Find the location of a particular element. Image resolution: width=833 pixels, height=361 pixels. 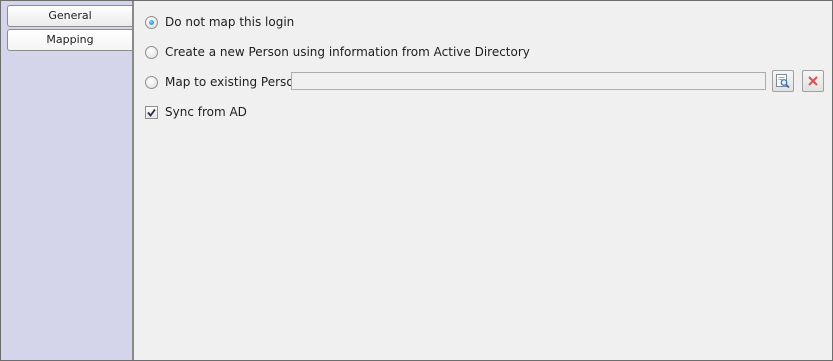

sync-from-ad-label: Sync from AD is located at coordinates (206, 112).